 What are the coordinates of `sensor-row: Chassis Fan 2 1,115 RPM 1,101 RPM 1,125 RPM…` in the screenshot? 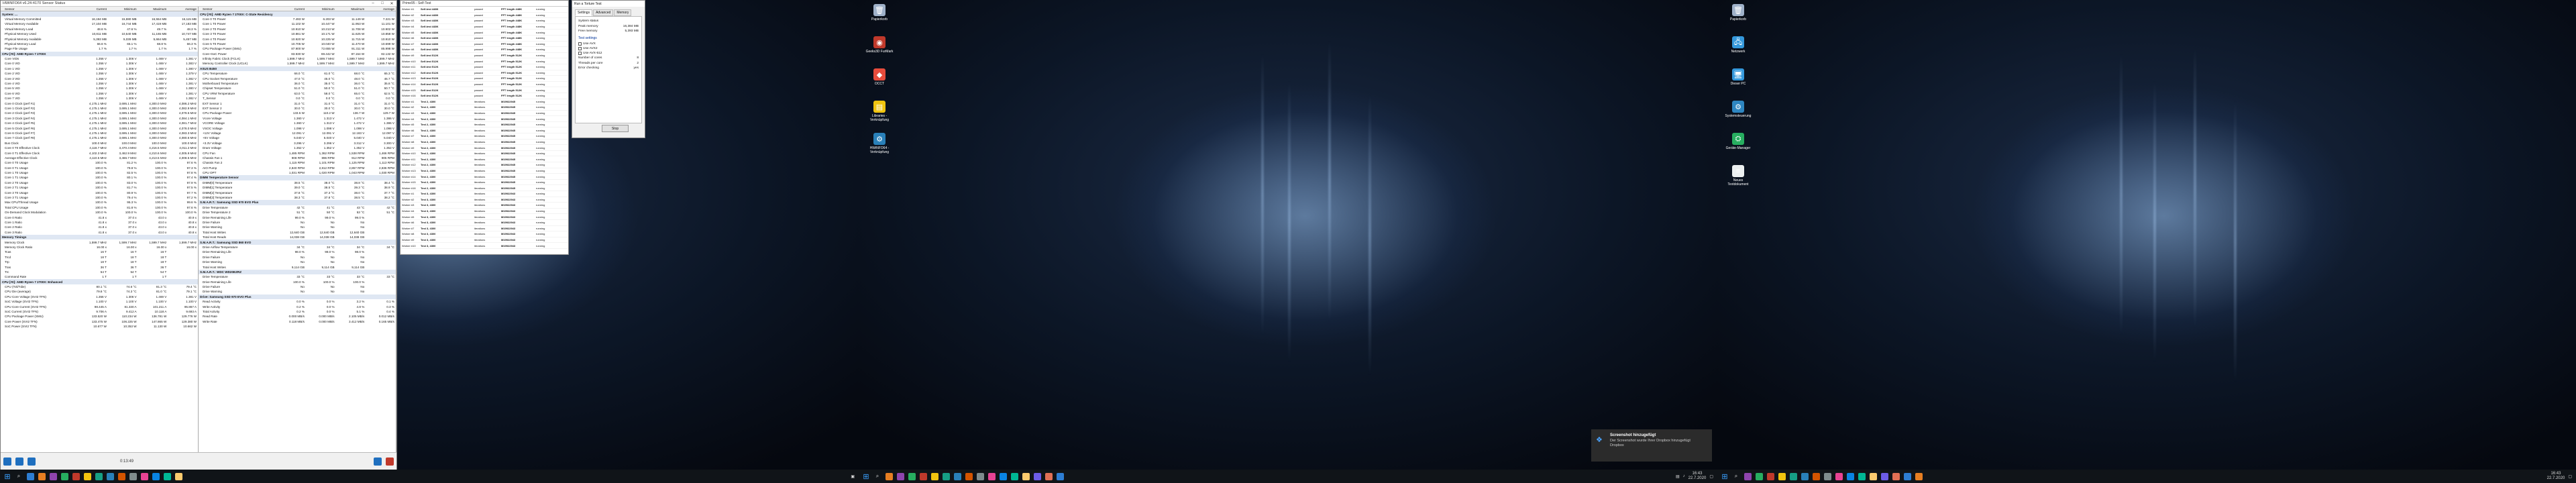 It's located at (297, 162).